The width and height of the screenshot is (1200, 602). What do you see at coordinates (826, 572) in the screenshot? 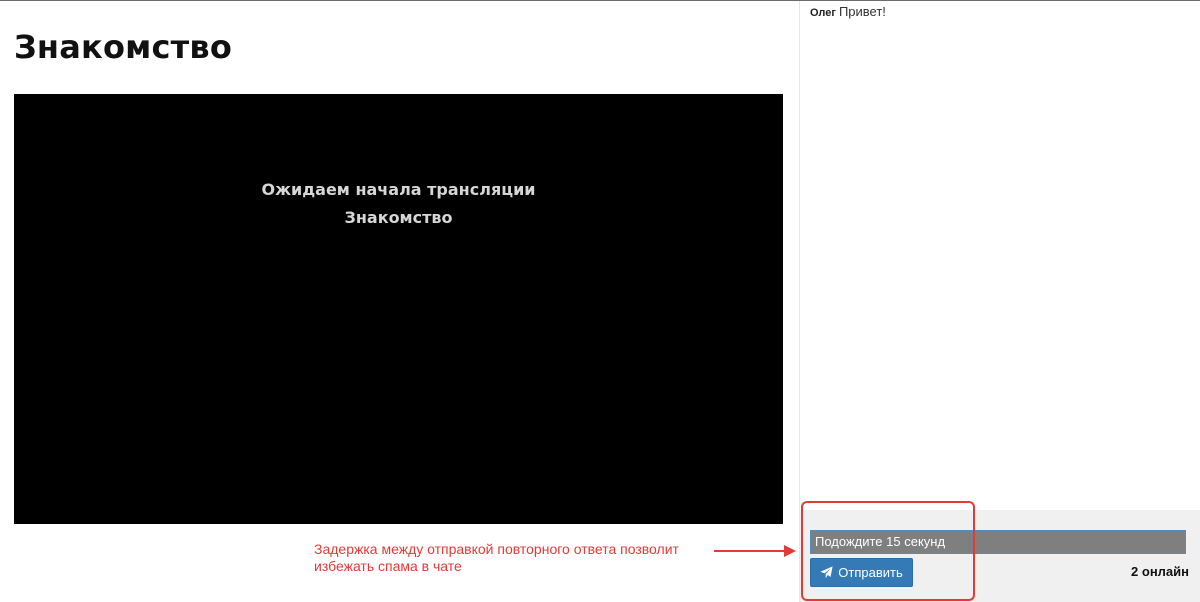
I see `paper-plane-icon` at bounding box center [826, 572].